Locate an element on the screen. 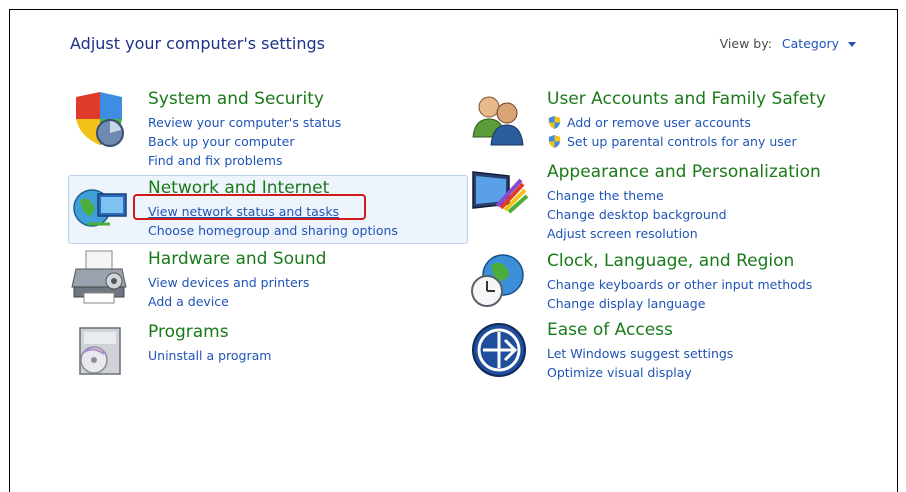 Image resolution: width=906 pixels, height=492 pixels. chevron-down-icon is located at coordinates (852, 44).